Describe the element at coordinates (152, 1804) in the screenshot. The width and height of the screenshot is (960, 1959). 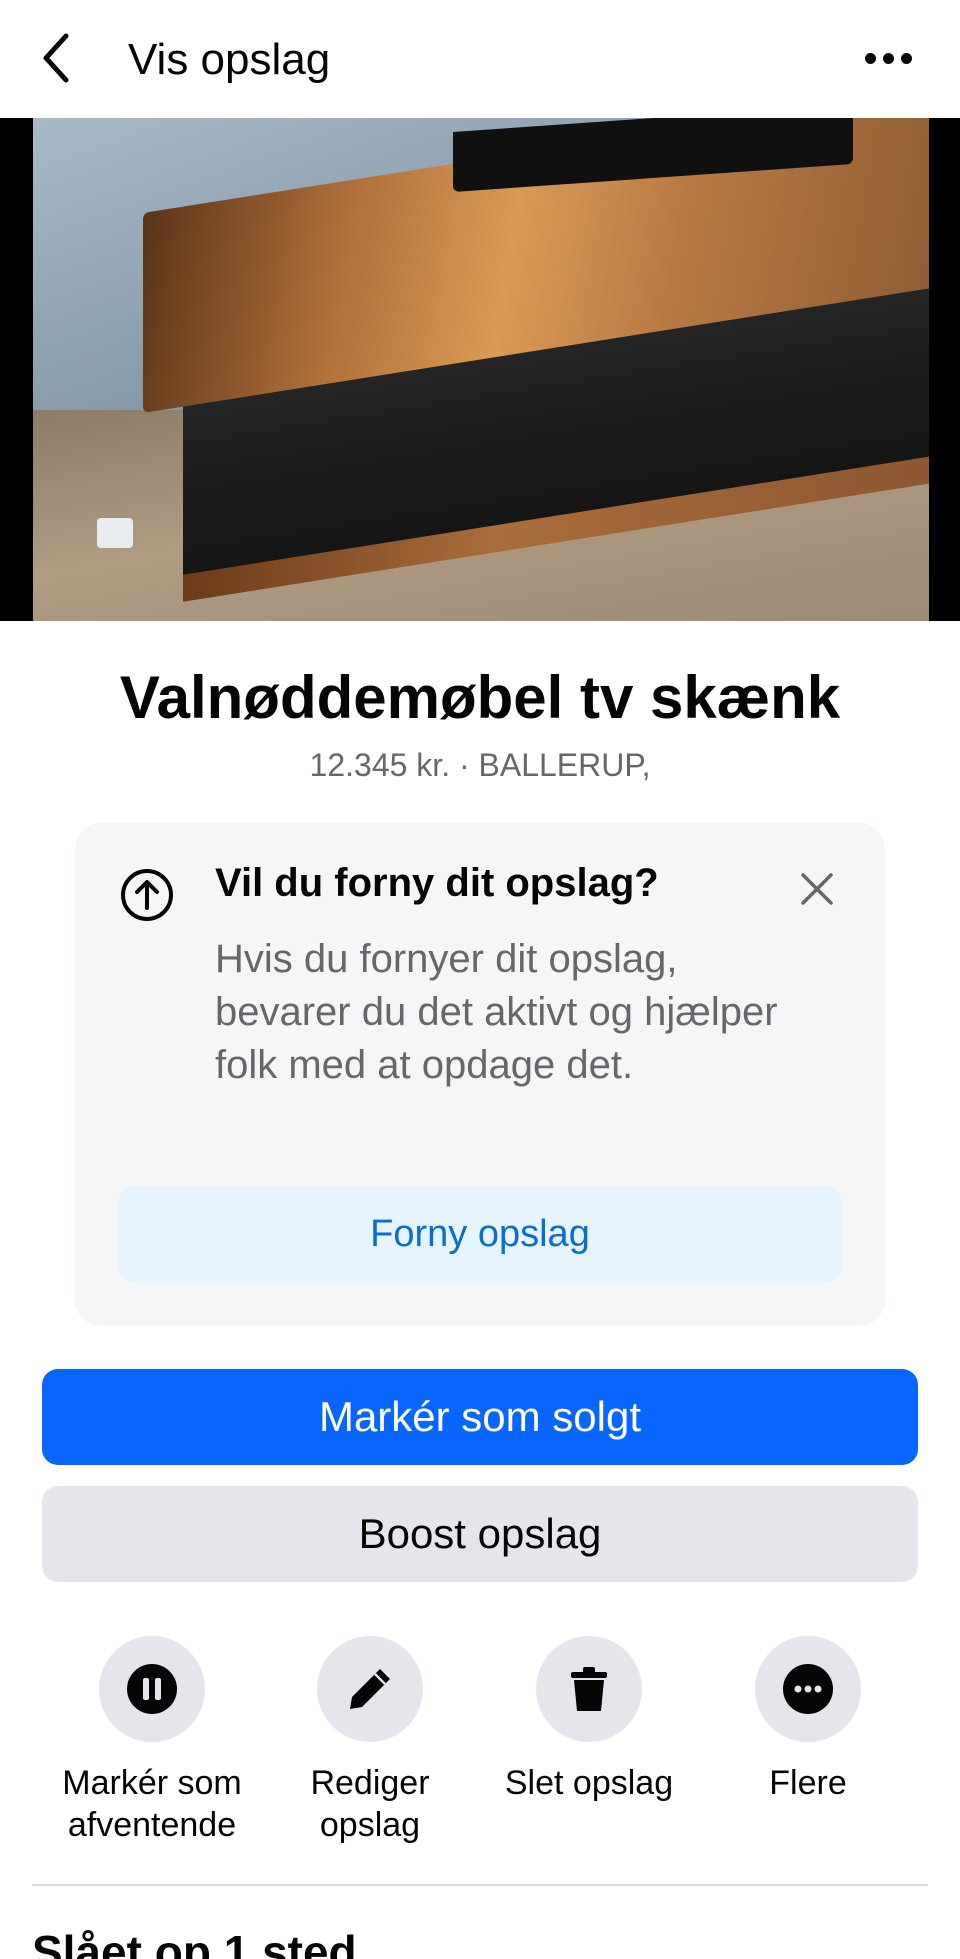
I see `action-label: Markér som afventende` at that location.